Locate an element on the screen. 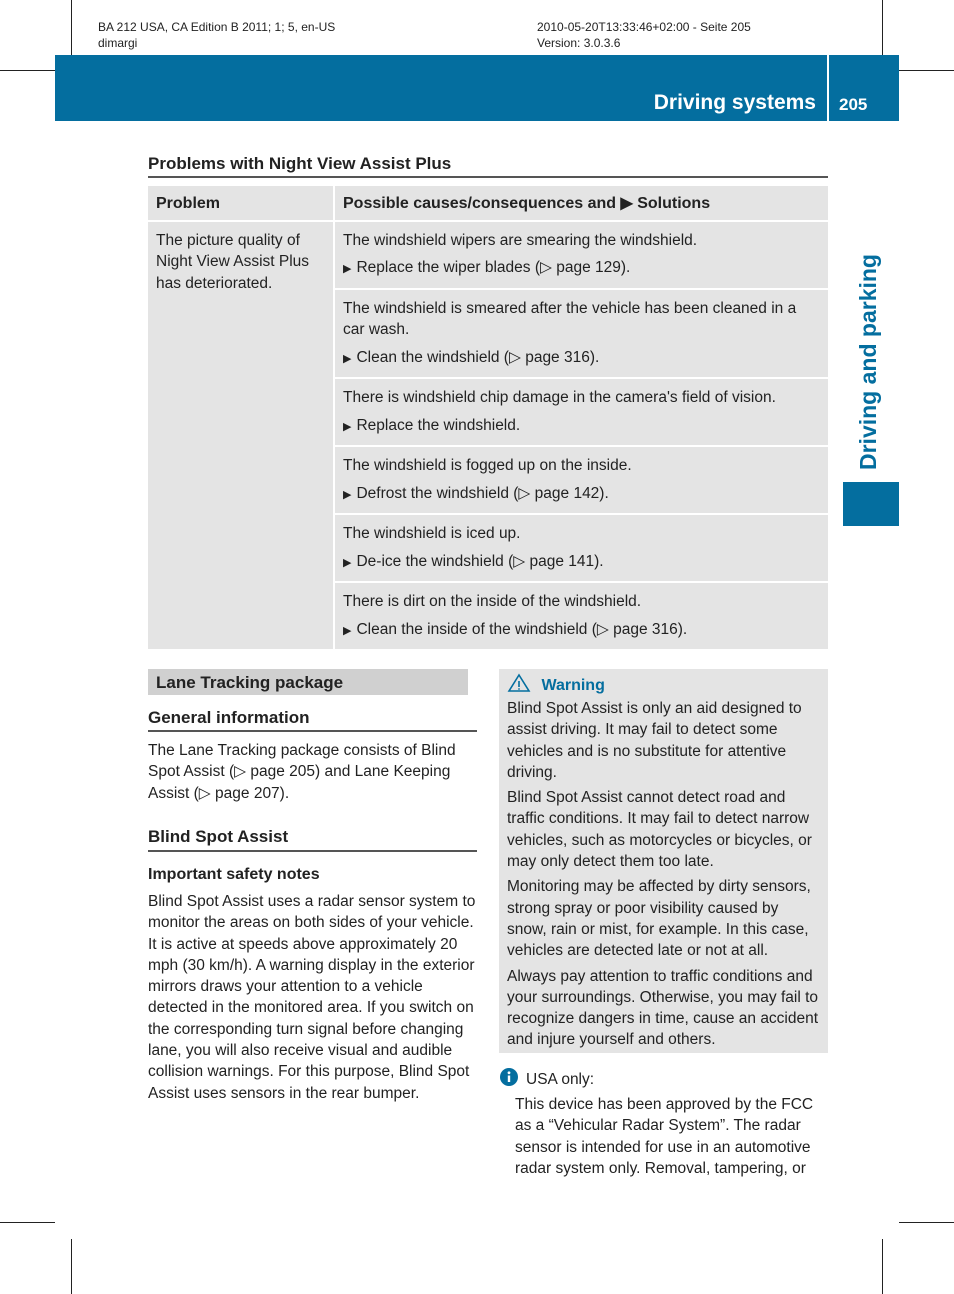 This screenshot has height=1294, width=954. warning-triangle-icon is located at coordinates (519, 682).